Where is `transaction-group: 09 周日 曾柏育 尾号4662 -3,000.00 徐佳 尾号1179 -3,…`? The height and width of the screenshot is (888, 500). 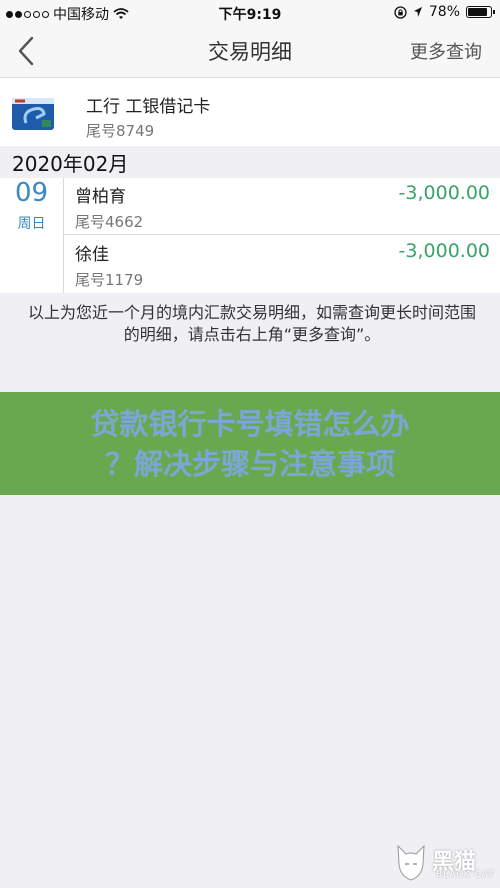
transaction-group: 09 周日 曾柏育 尾号4662 -3,000.00 徐佳 尾号1179 -3,… is located at coordinates (250, 235).